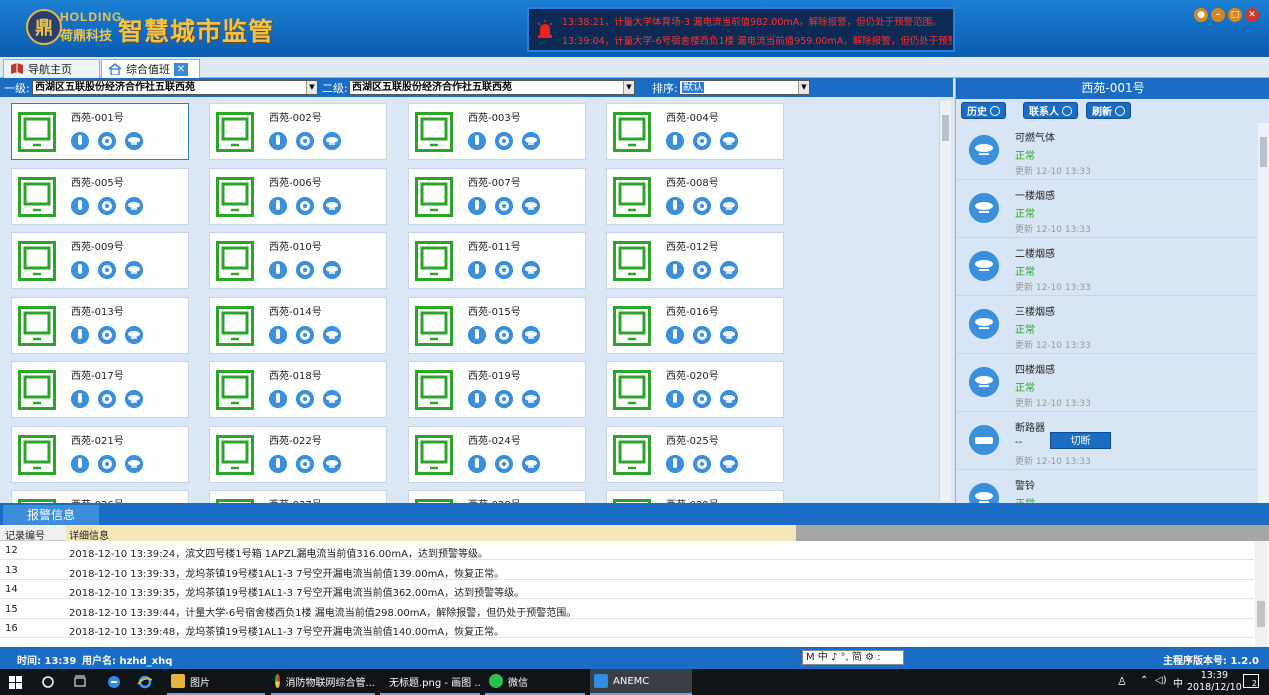  I want to click on tab-alarm-info: 报警信息, so click(51, 515).